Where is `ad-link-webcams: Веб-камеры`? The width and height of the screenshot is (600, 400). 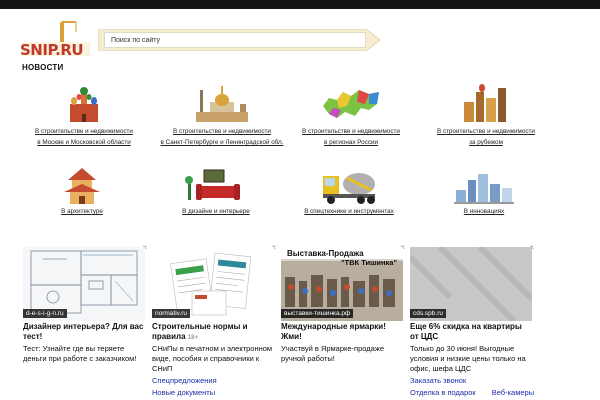 ad-link-webcams: Веб-камеры is located at coordinates (513, 393).